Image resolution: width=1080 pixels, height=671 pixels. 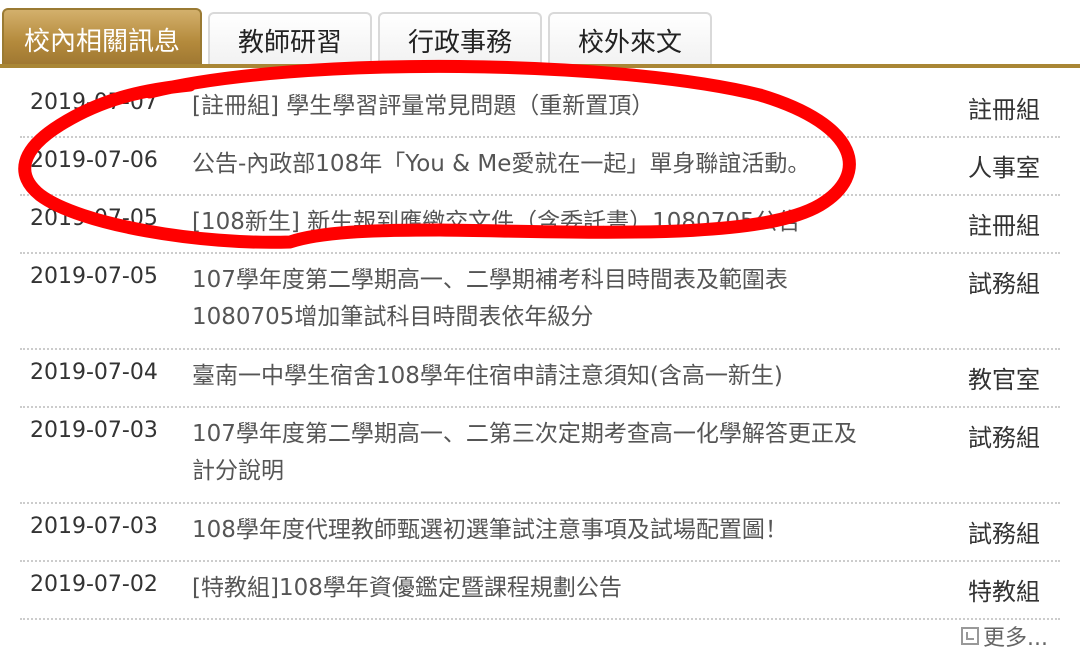 What do you see at coordinates (542, 164) in the screenshot?
I see `row-title-link: 公告-內政部108年「You & Me愛就在一起」單身聯誼活動。` at bounding box center [542, 164].